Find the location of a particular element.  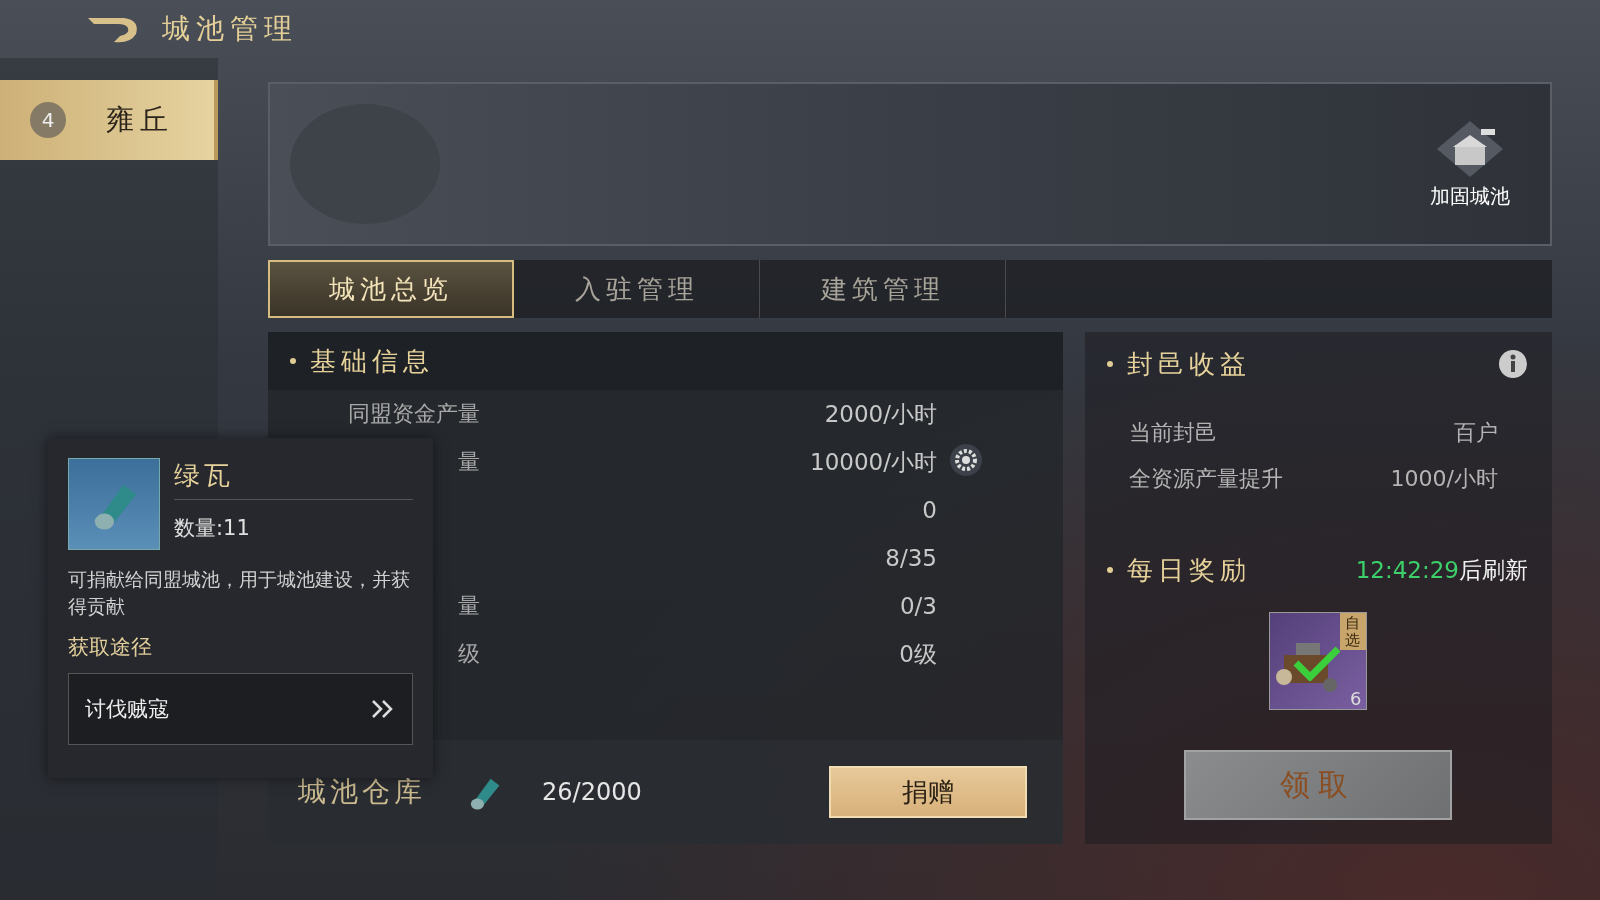

tab: 入驻管理 is located at coordinates (637, 289).